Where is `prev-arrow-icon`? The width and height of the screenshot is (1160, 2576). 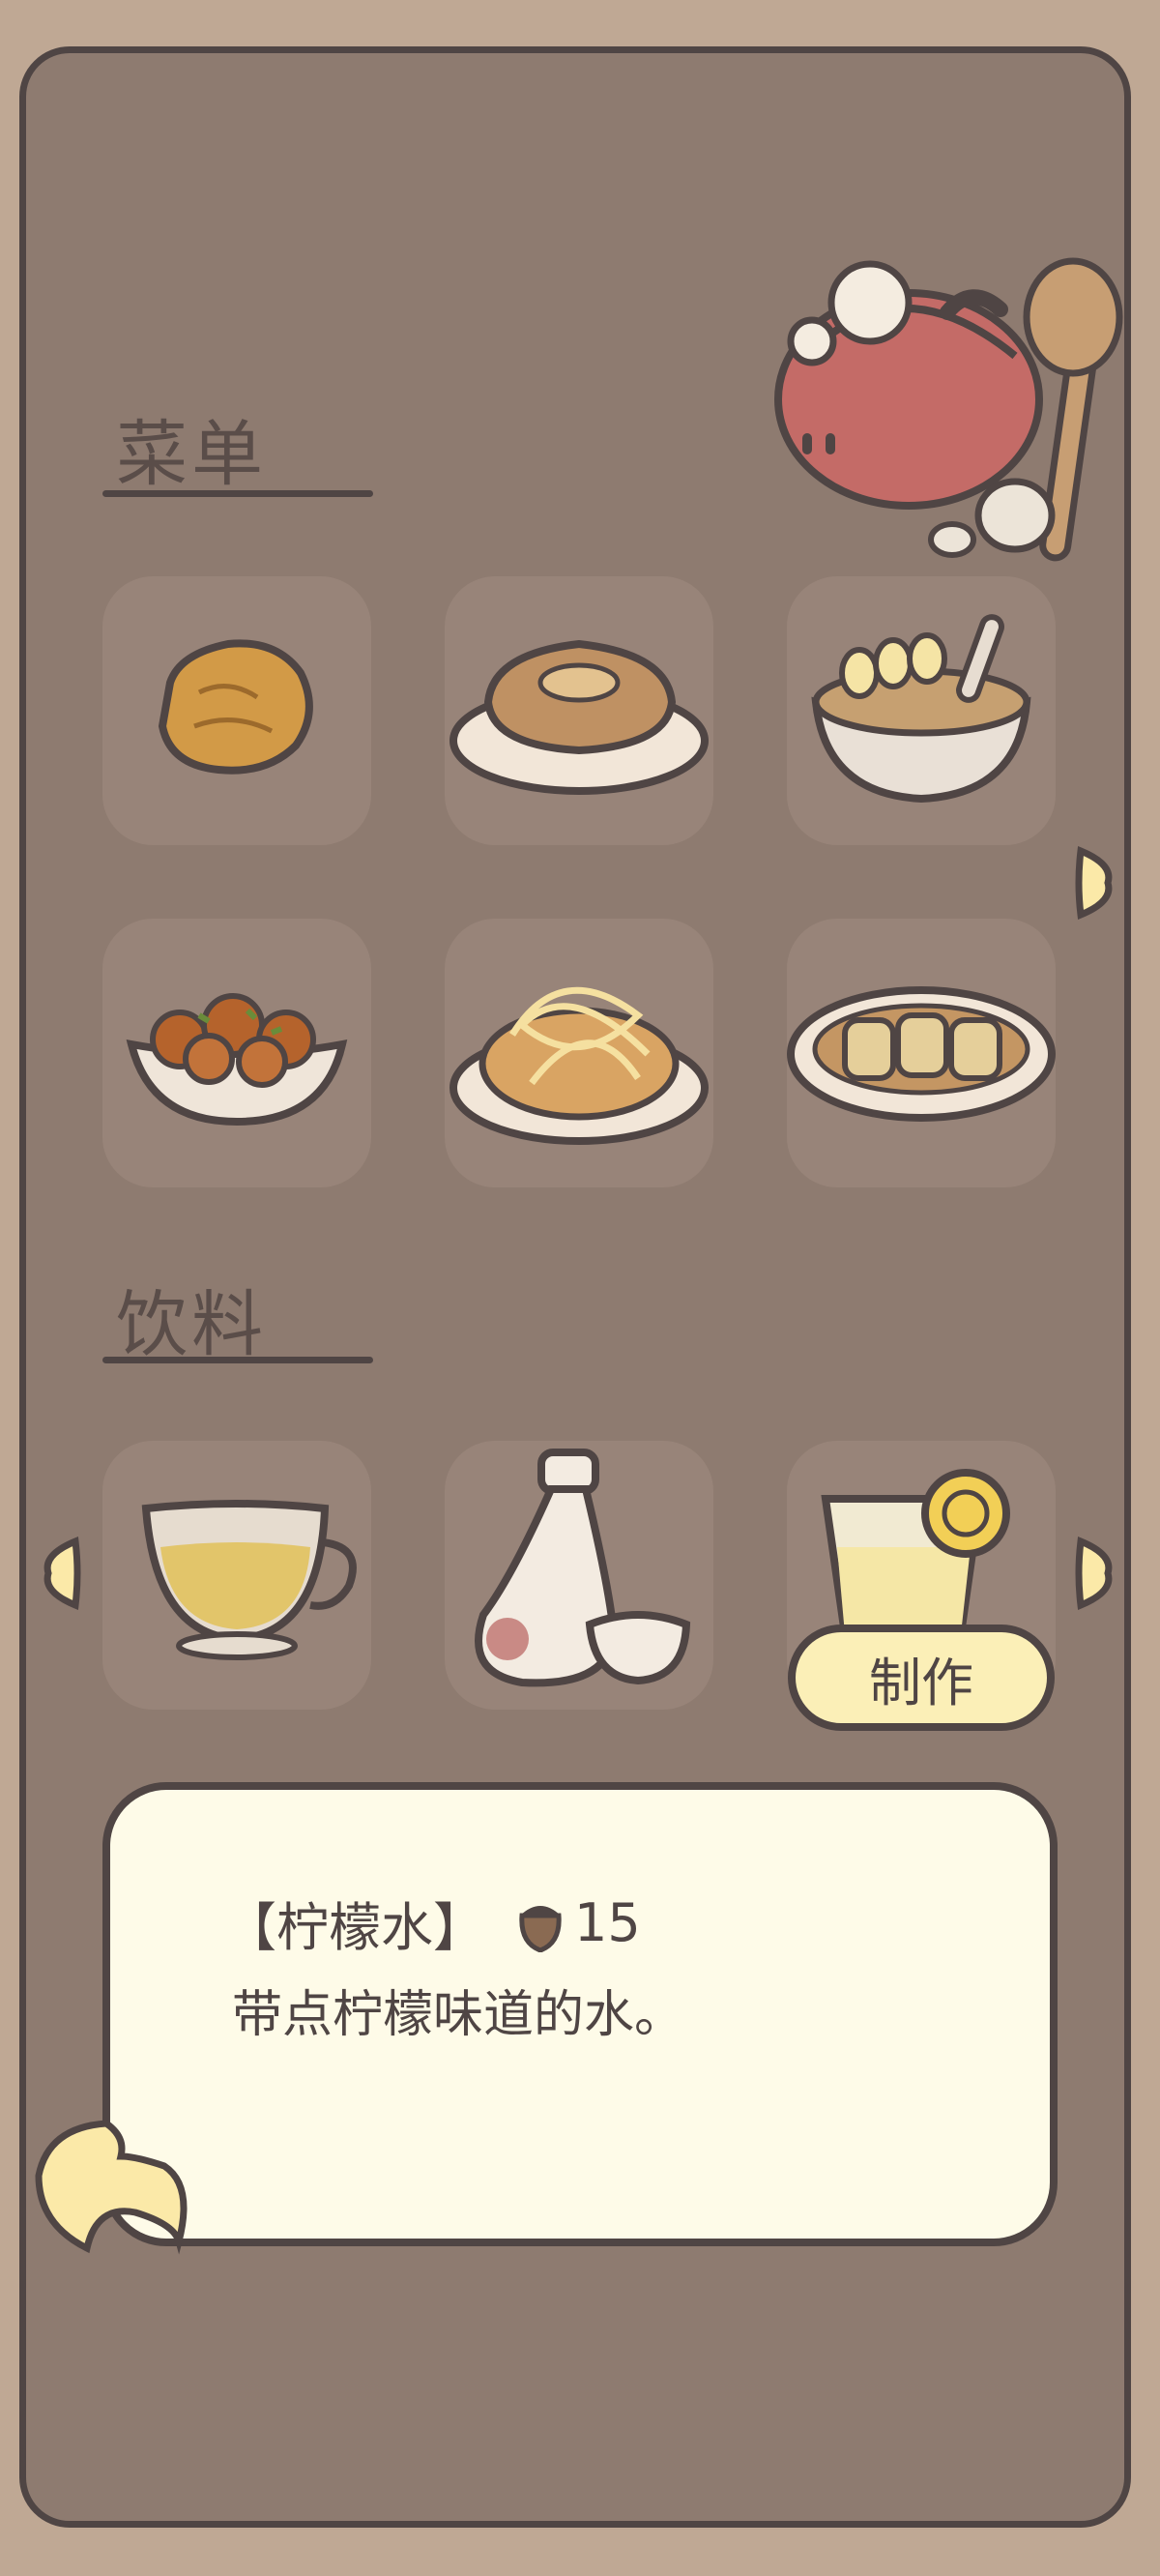
prev-arrow-icon is located at coordinates (62, 1573).